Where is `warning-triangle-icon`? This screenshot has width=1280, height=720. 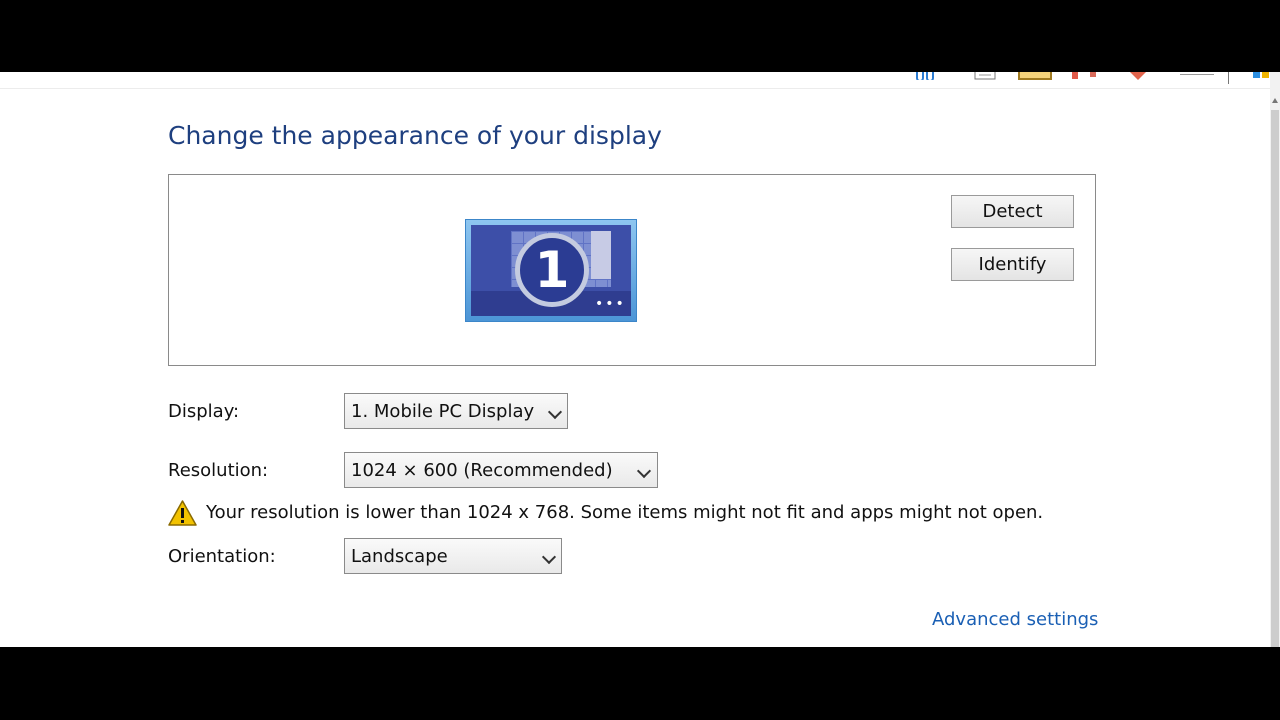
warning-triangle-icon is located at coordinates (182, 513).